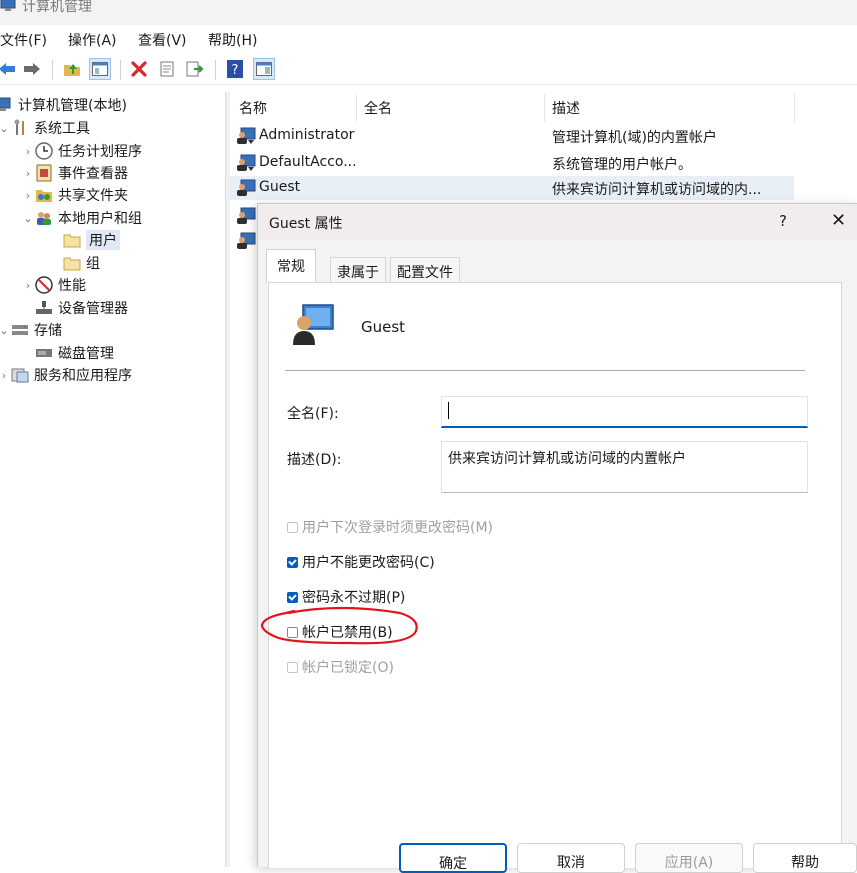 The image size is (857, 873). Describe the element at coordinates (805, 858) in the screenshot. I see `help-button: 帮助` at that location.